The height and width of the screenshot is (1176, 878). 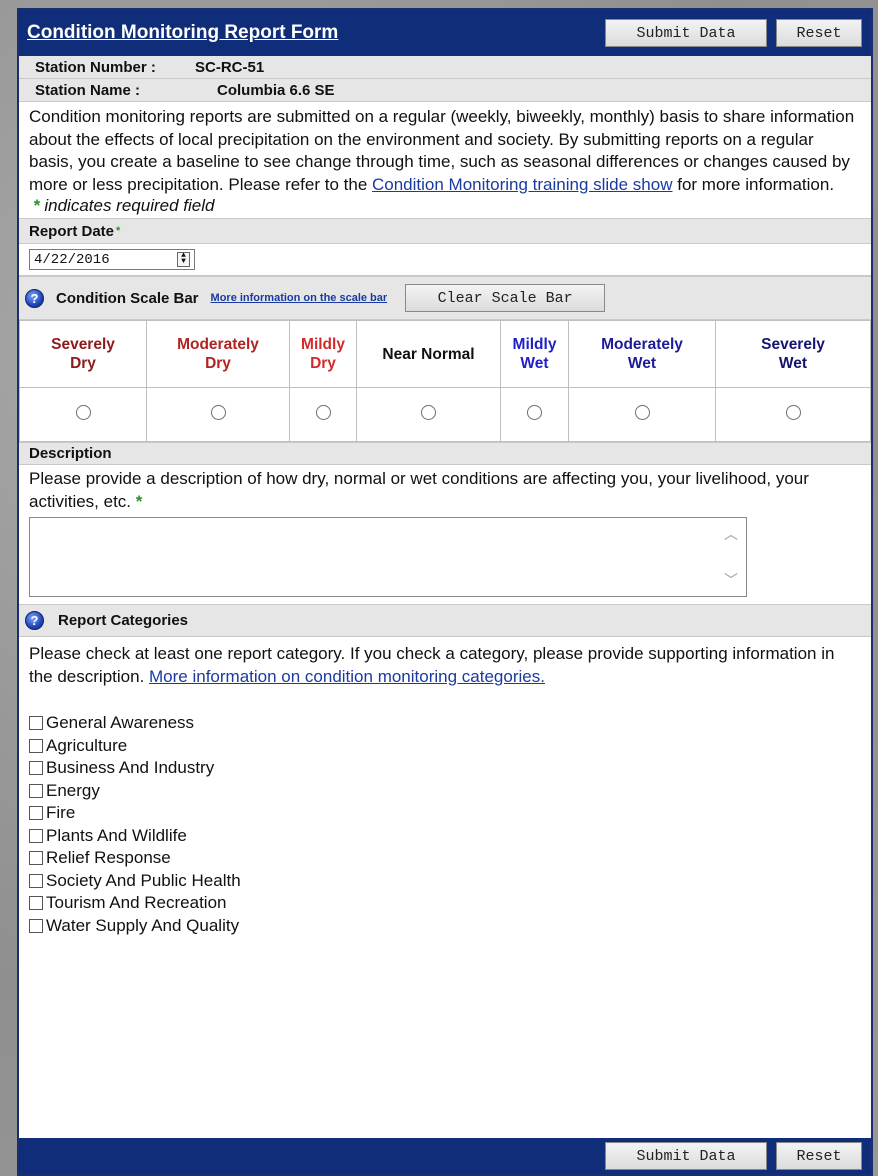 I want to click on category-label: Relief Response, so click(x=108, y=858).